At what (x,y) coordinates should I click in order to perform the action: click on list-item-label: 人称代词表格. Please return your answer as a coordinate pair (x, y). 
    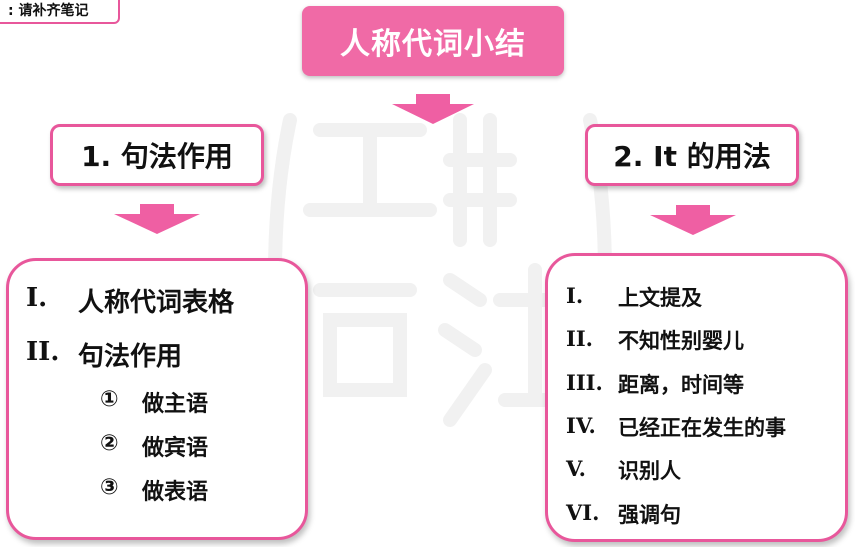
    Looking at the image, I should click on (156, 303).